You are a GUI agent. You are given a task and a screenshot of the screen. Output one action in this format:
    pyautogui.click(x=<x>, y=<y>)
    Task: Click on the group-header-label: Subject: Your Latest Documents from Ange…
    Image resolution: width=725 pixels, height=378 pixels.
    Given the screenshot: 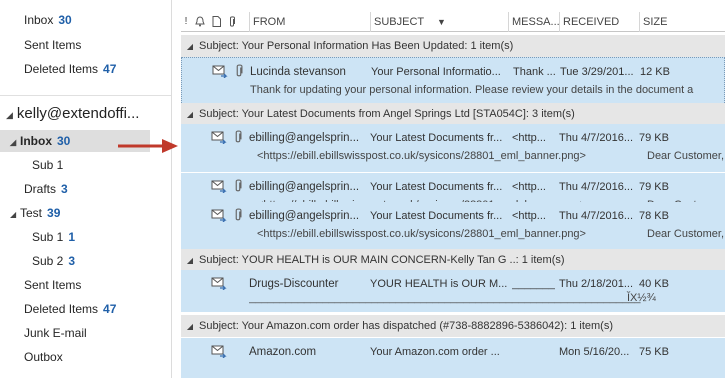 What is the action you would take?
    pyautogui.click(x=387, y=114)
    